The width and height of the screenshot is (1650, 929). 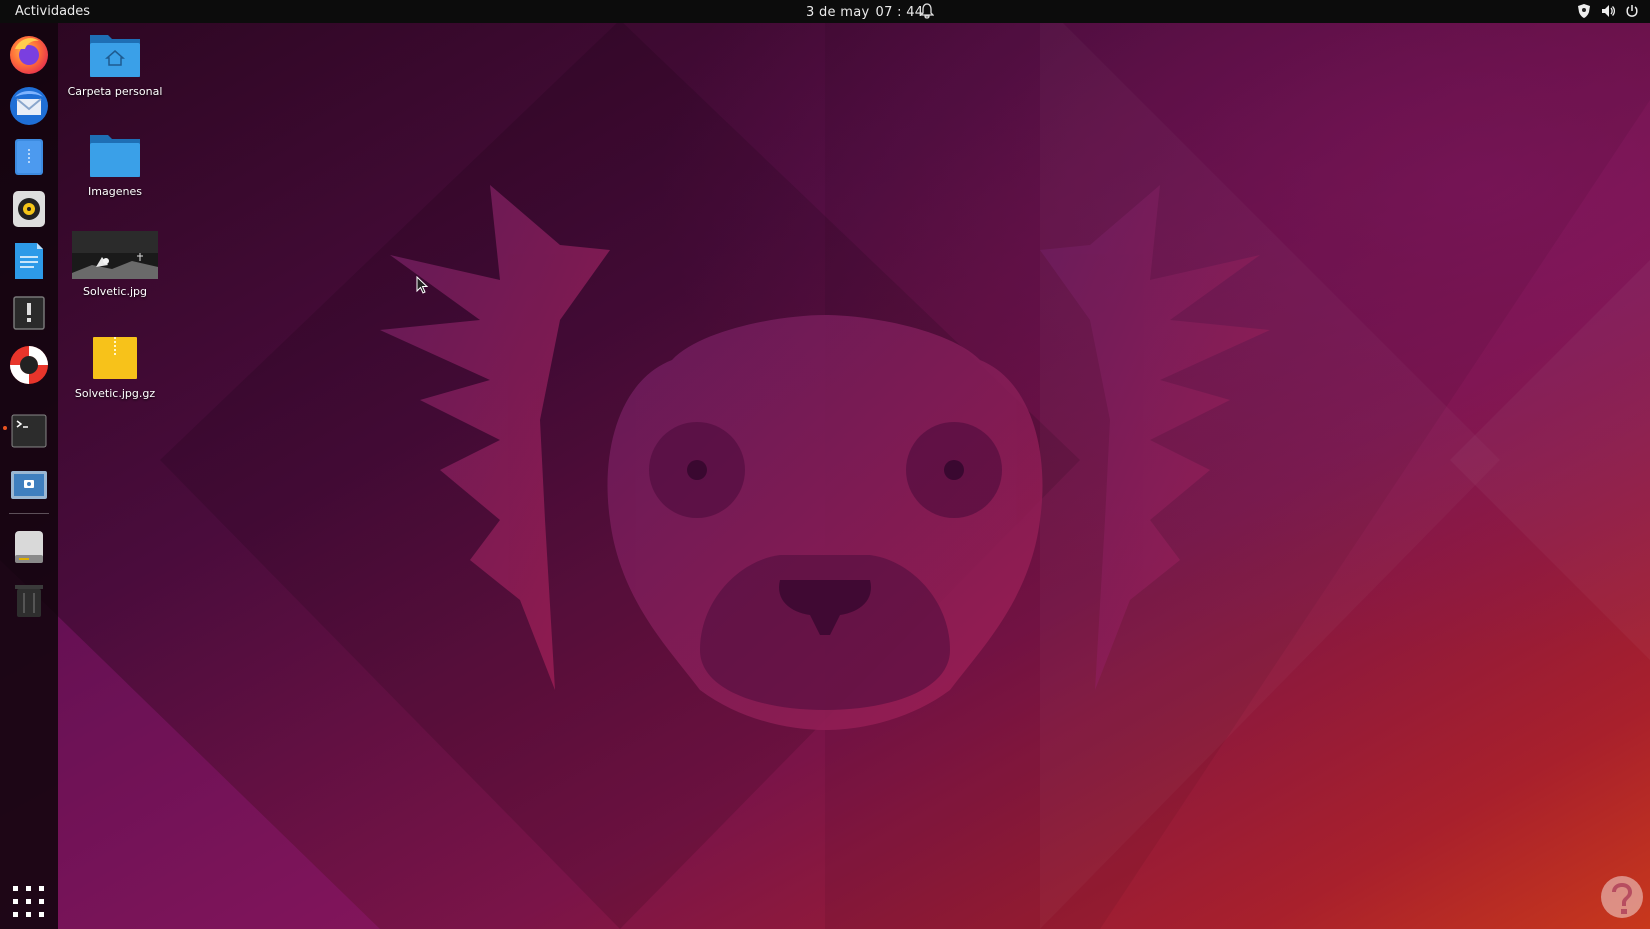 I want to click on activities-button: Actividades, so click(x=52, y=11).